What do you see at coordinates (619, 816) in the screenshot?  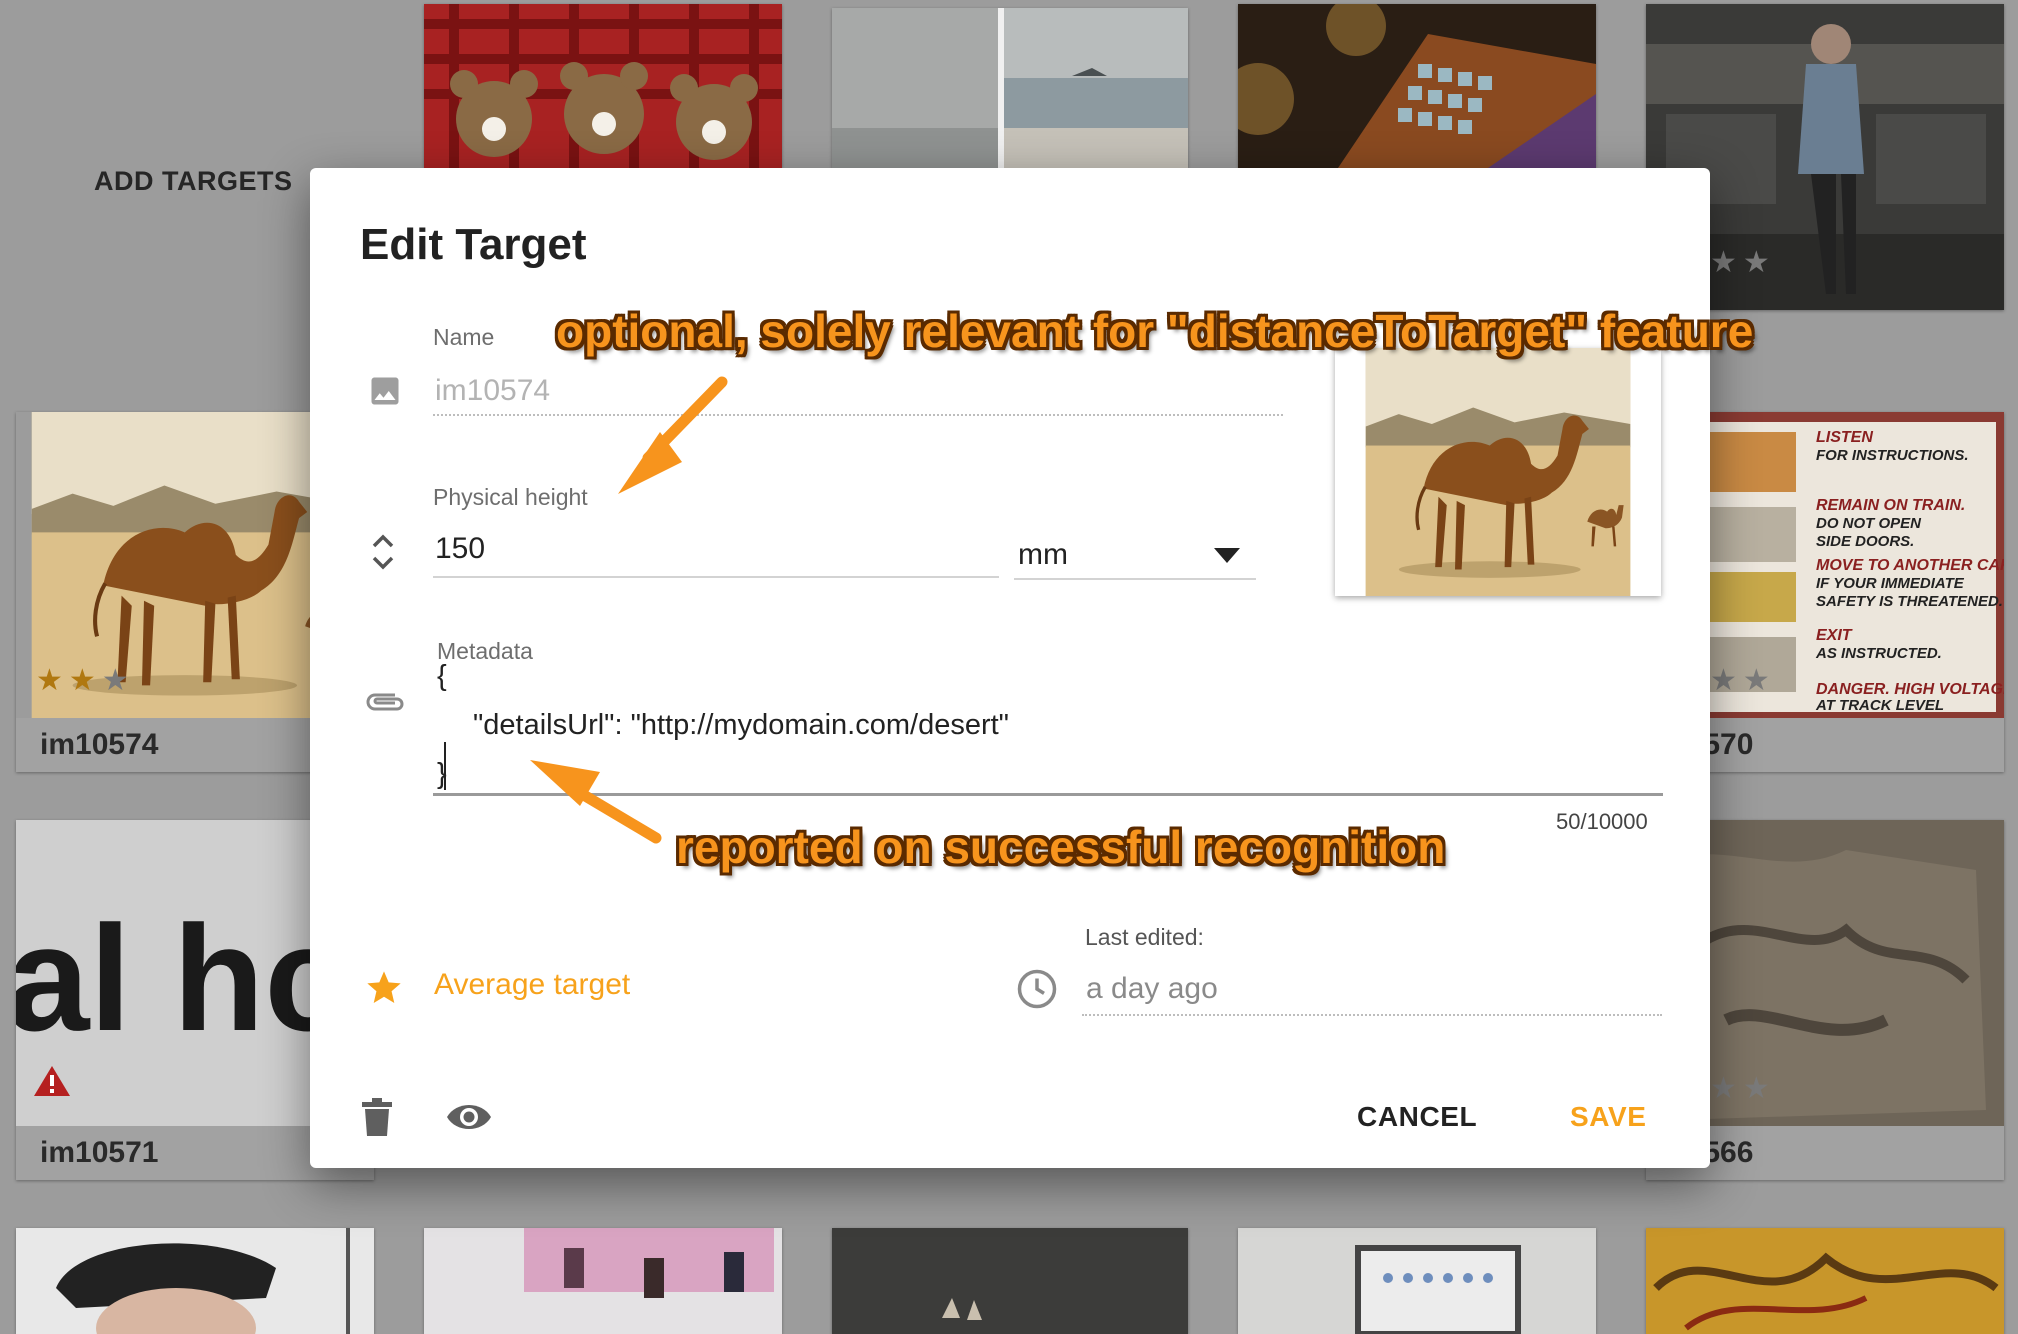 I see `annotation-arrow-bottom` at bounding box center [619, 816].